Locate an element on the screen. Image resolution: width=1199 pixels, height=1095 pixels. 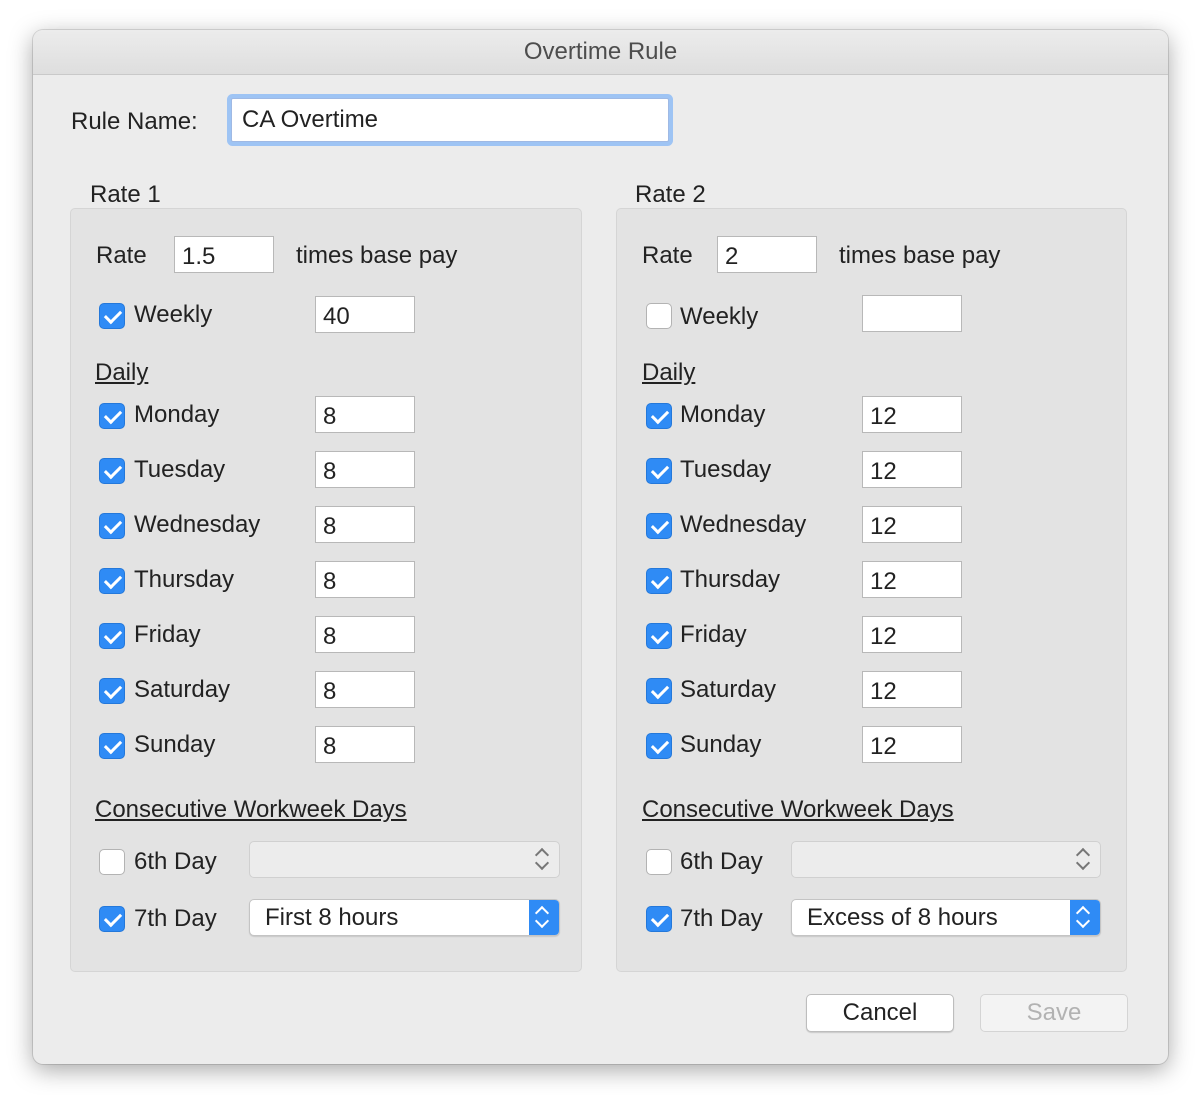
rate2-saturday-label: Saturday is located at coordinates (728, 689).